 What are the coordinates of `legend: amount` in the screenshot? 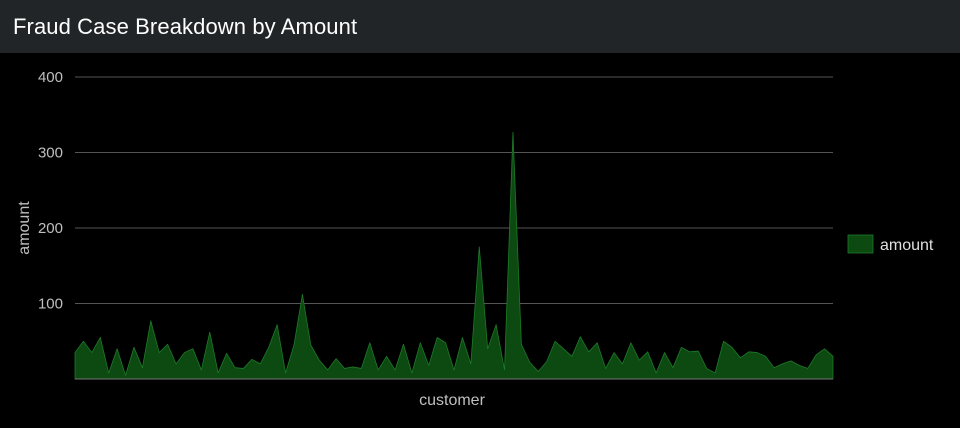 It's located at (890, 244).